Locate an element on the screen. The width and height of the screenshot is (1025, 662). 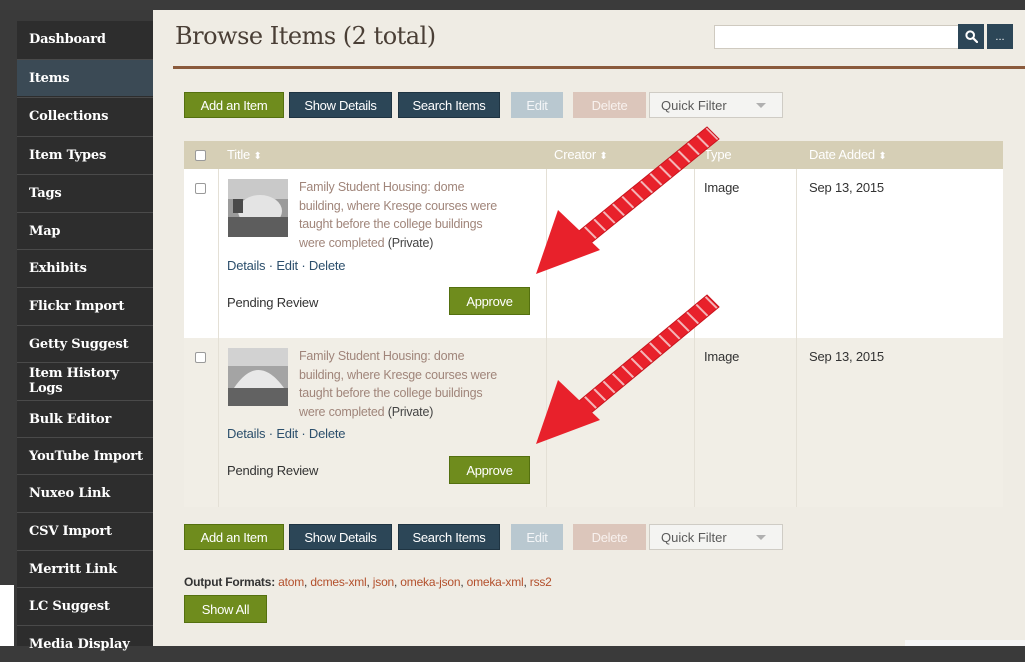
sidebar-item-flickr-import: Flickr Import is located at coordinates (85, 305).